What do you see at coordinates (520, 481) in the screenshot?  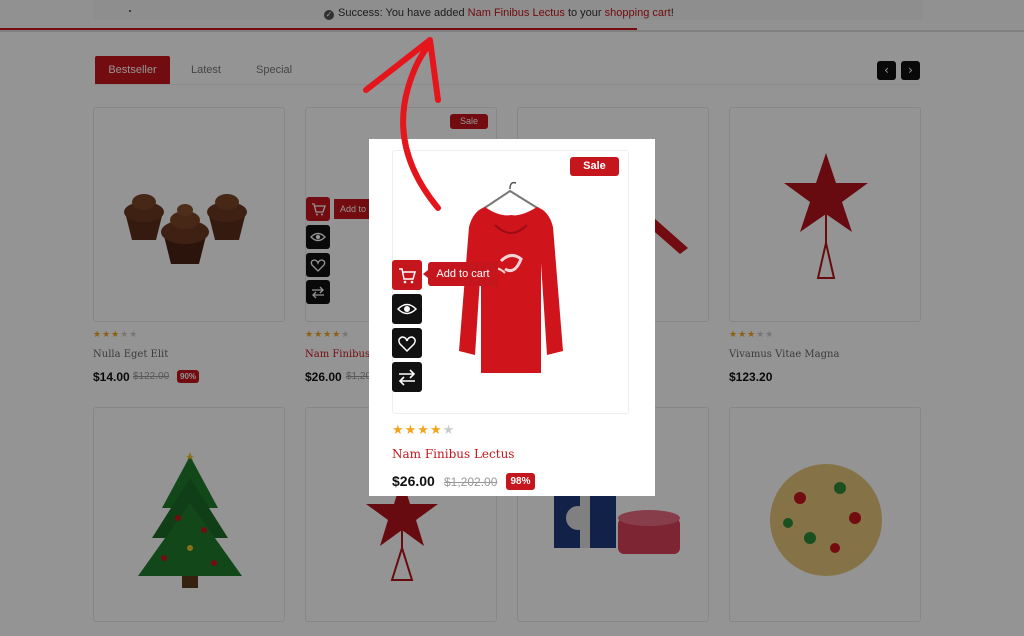 I see `discount-badge: 98%` at bounding box center [520, 481].